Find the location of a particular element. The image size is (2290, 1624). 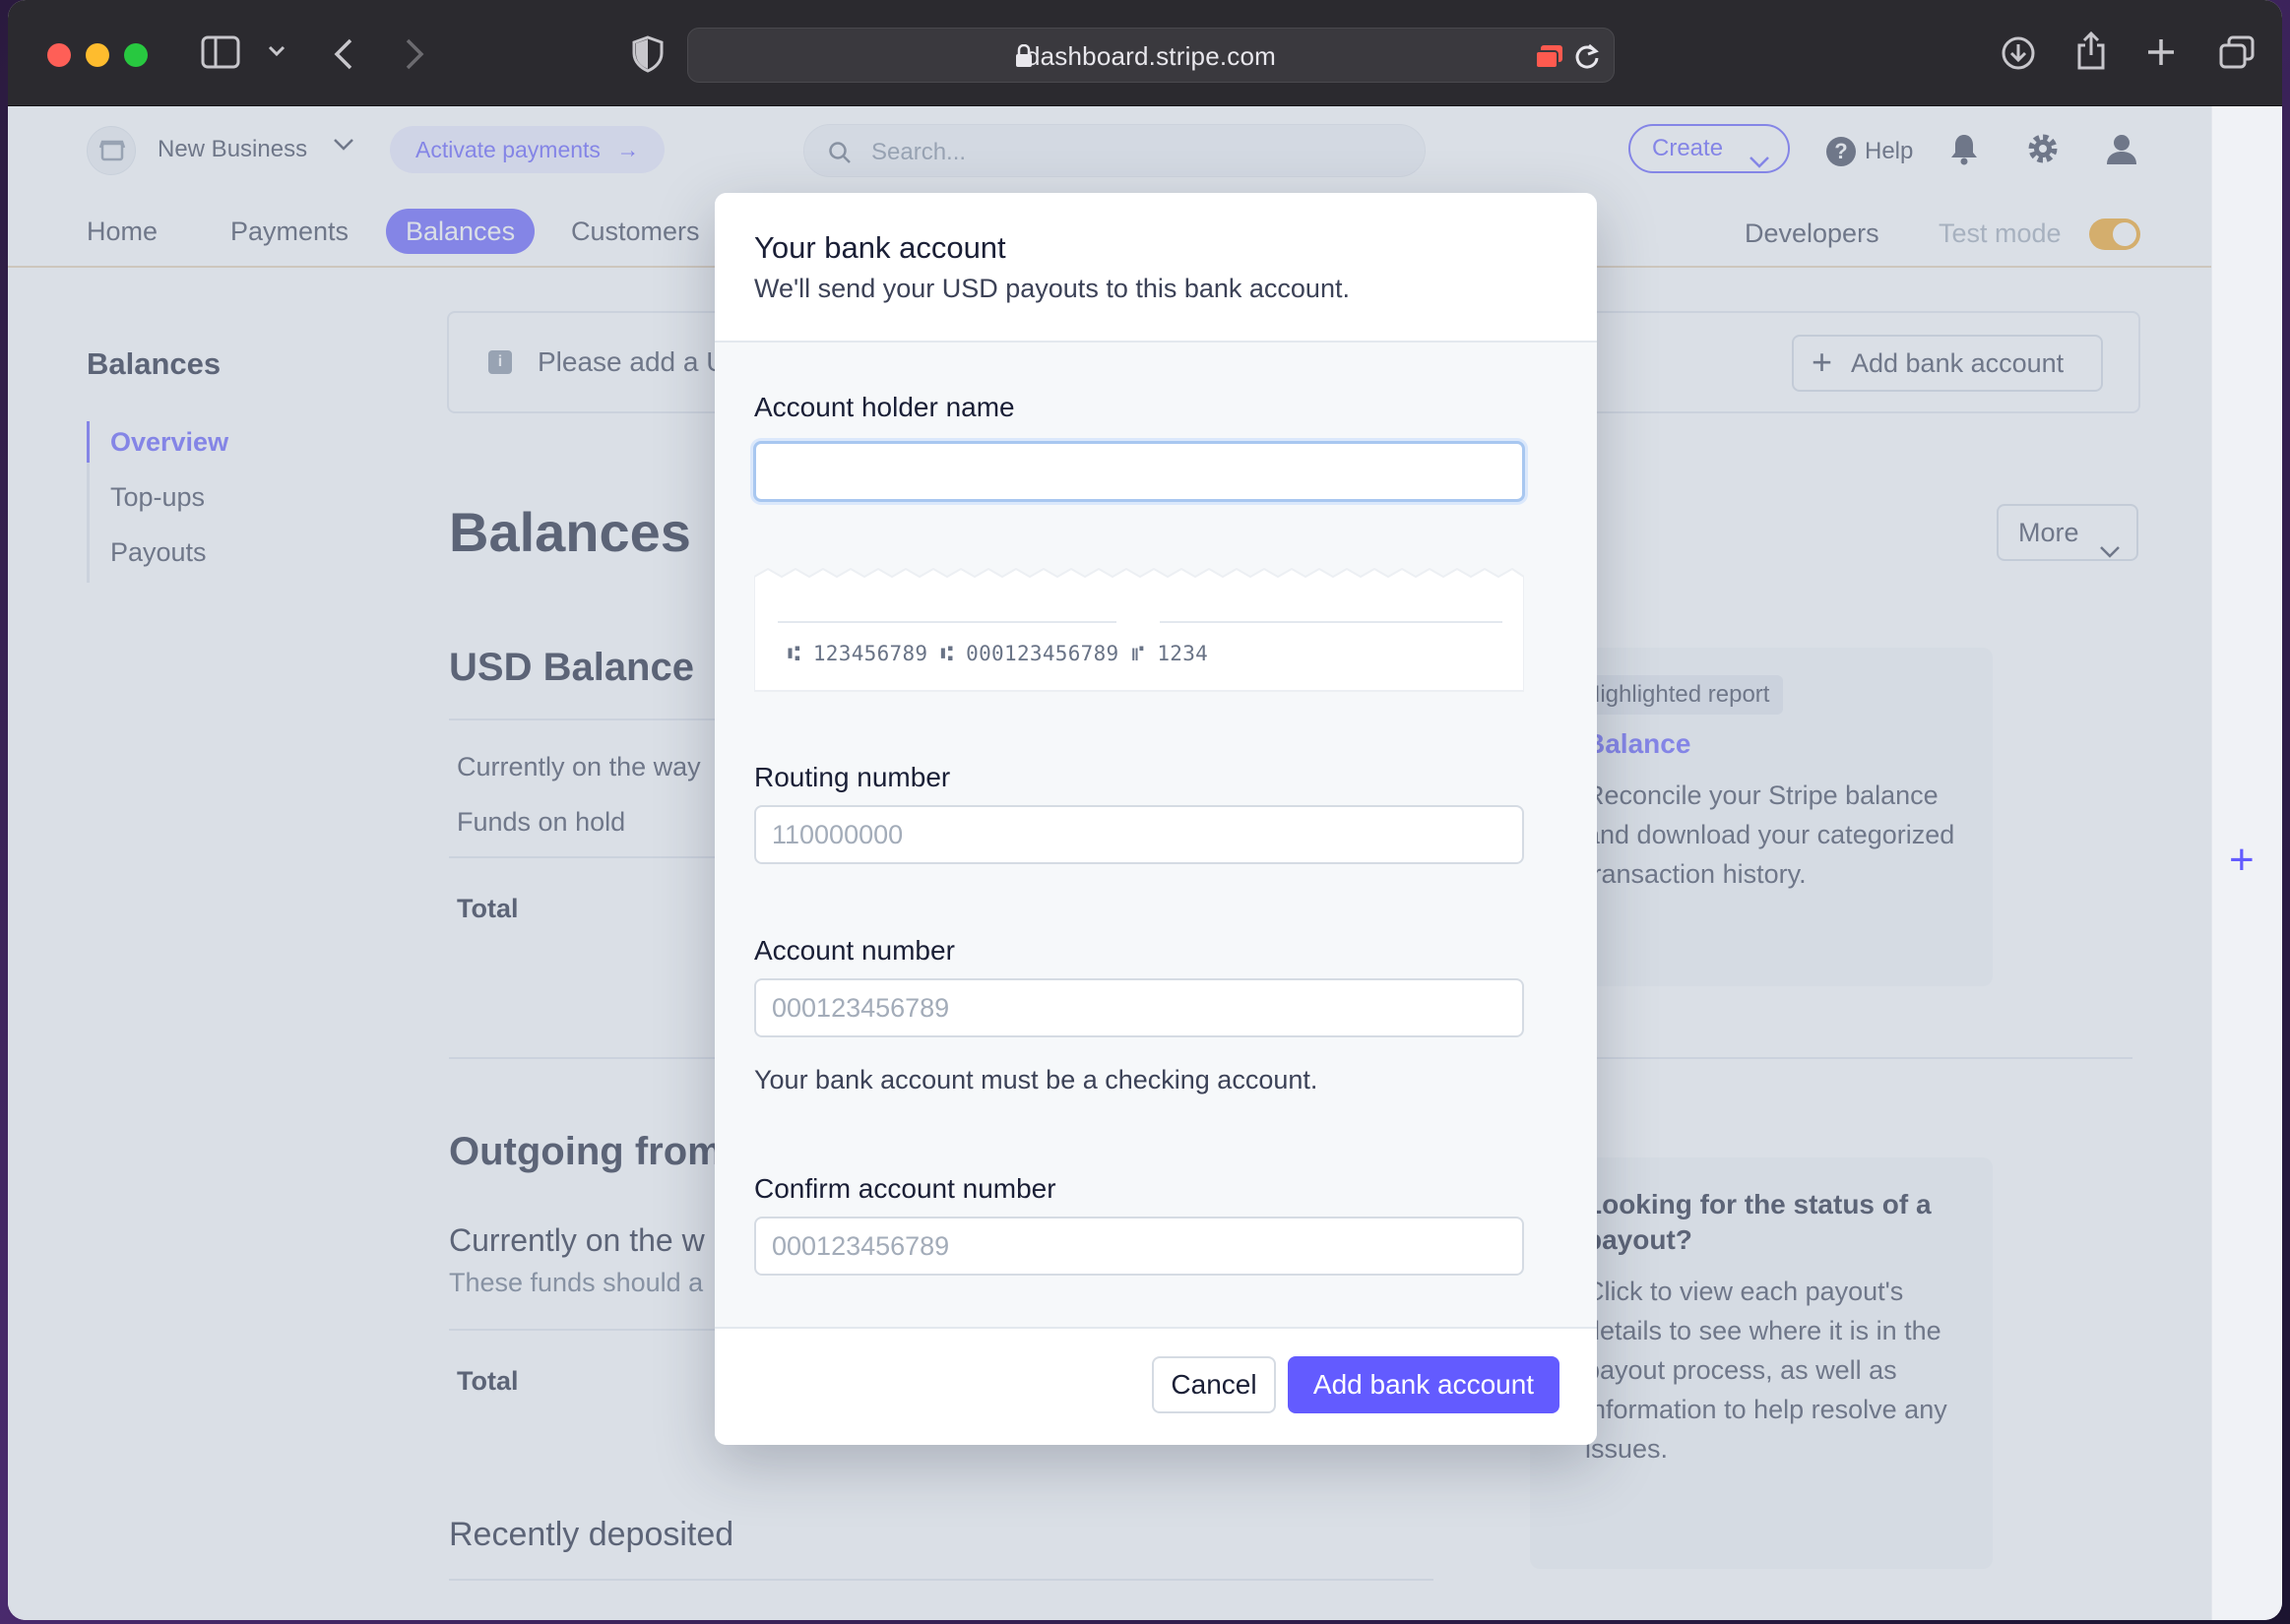

check-micr-line: ⑆ 123456789 ⑆ 000123456789 ⑈ 1234 is located at coordinates (998, 653).